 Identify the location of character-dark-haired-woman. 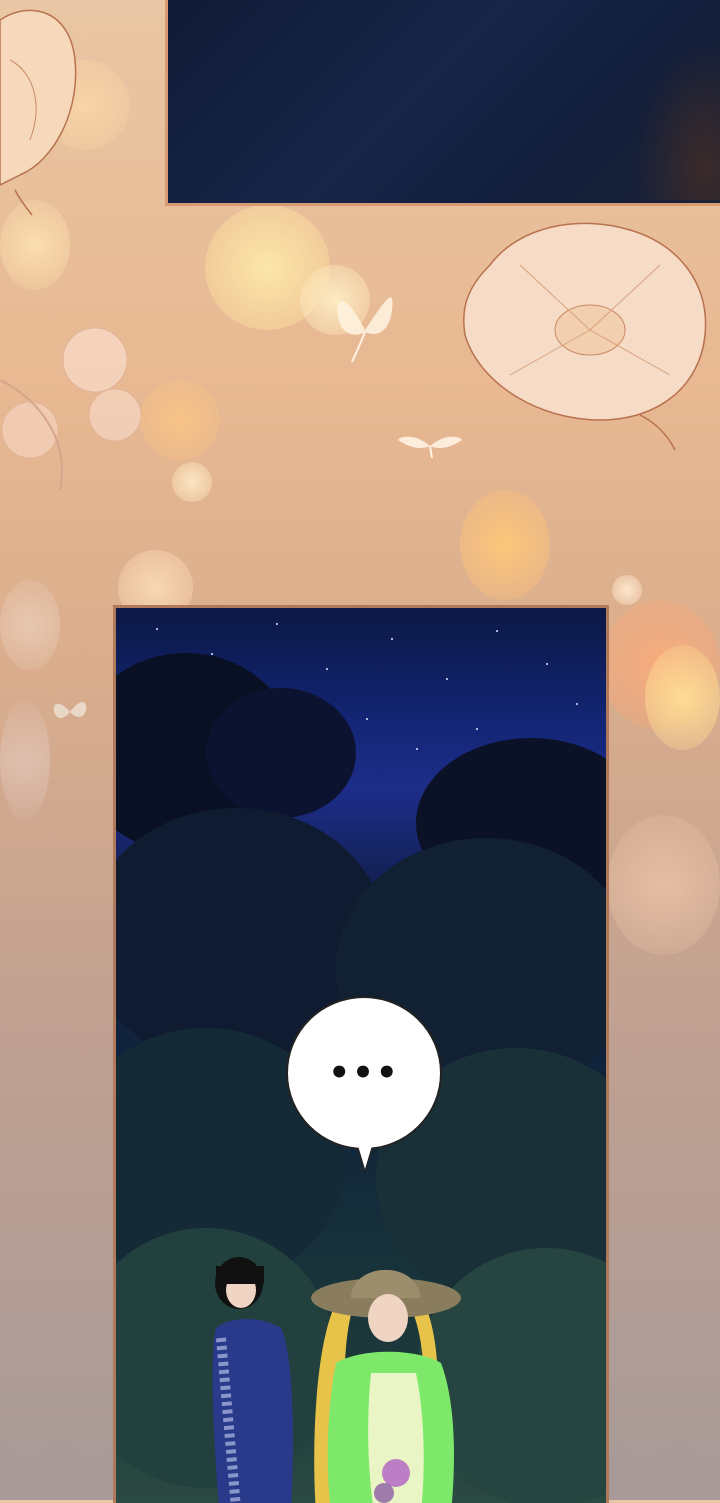
(252, 1380).